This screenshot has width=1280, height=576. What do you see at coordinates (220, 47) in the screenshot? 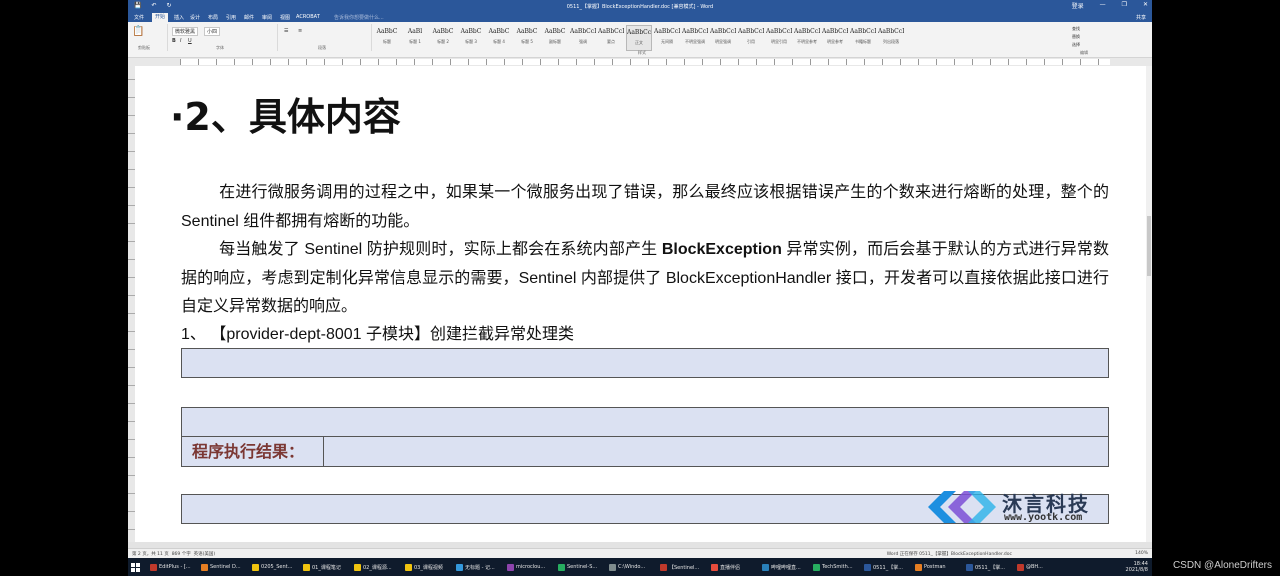
I see `group-label-font: 字体` at bounding box center [220, 47].